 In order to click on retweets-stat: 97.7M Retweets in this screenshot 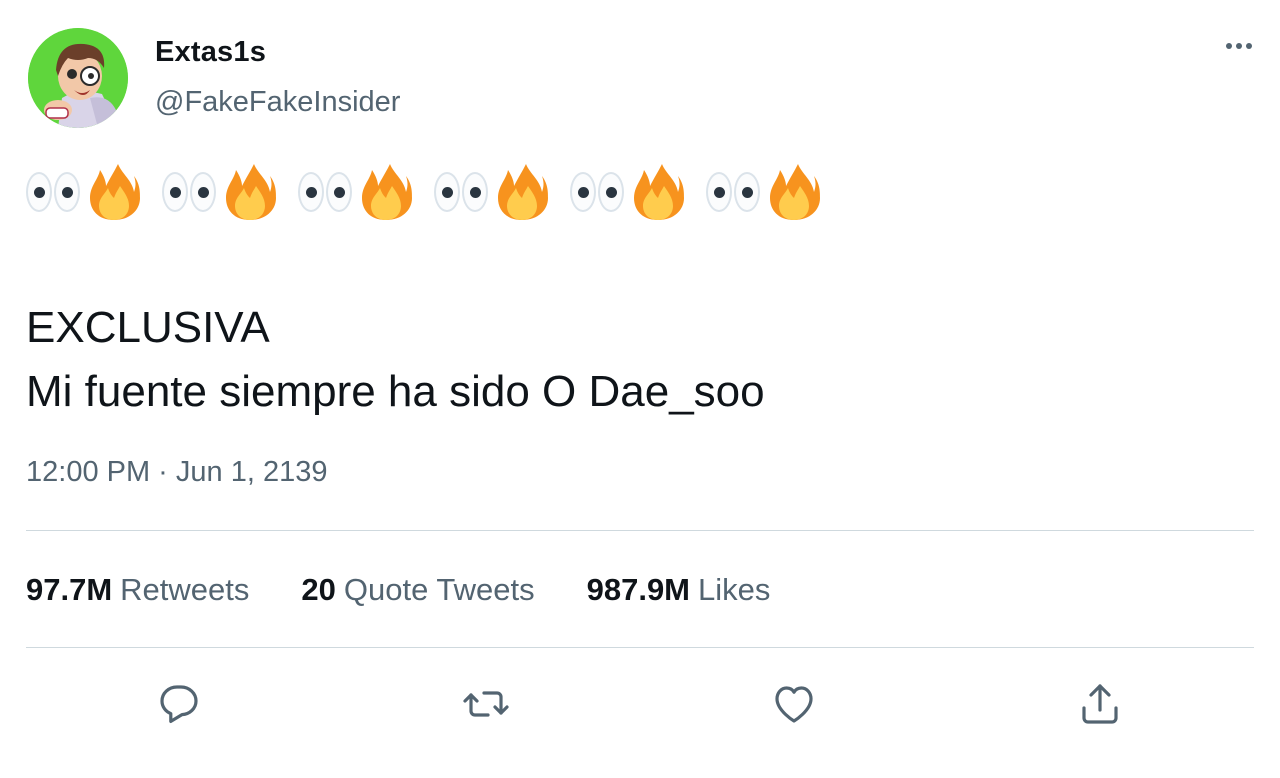, I will do `click(137, 590)`.